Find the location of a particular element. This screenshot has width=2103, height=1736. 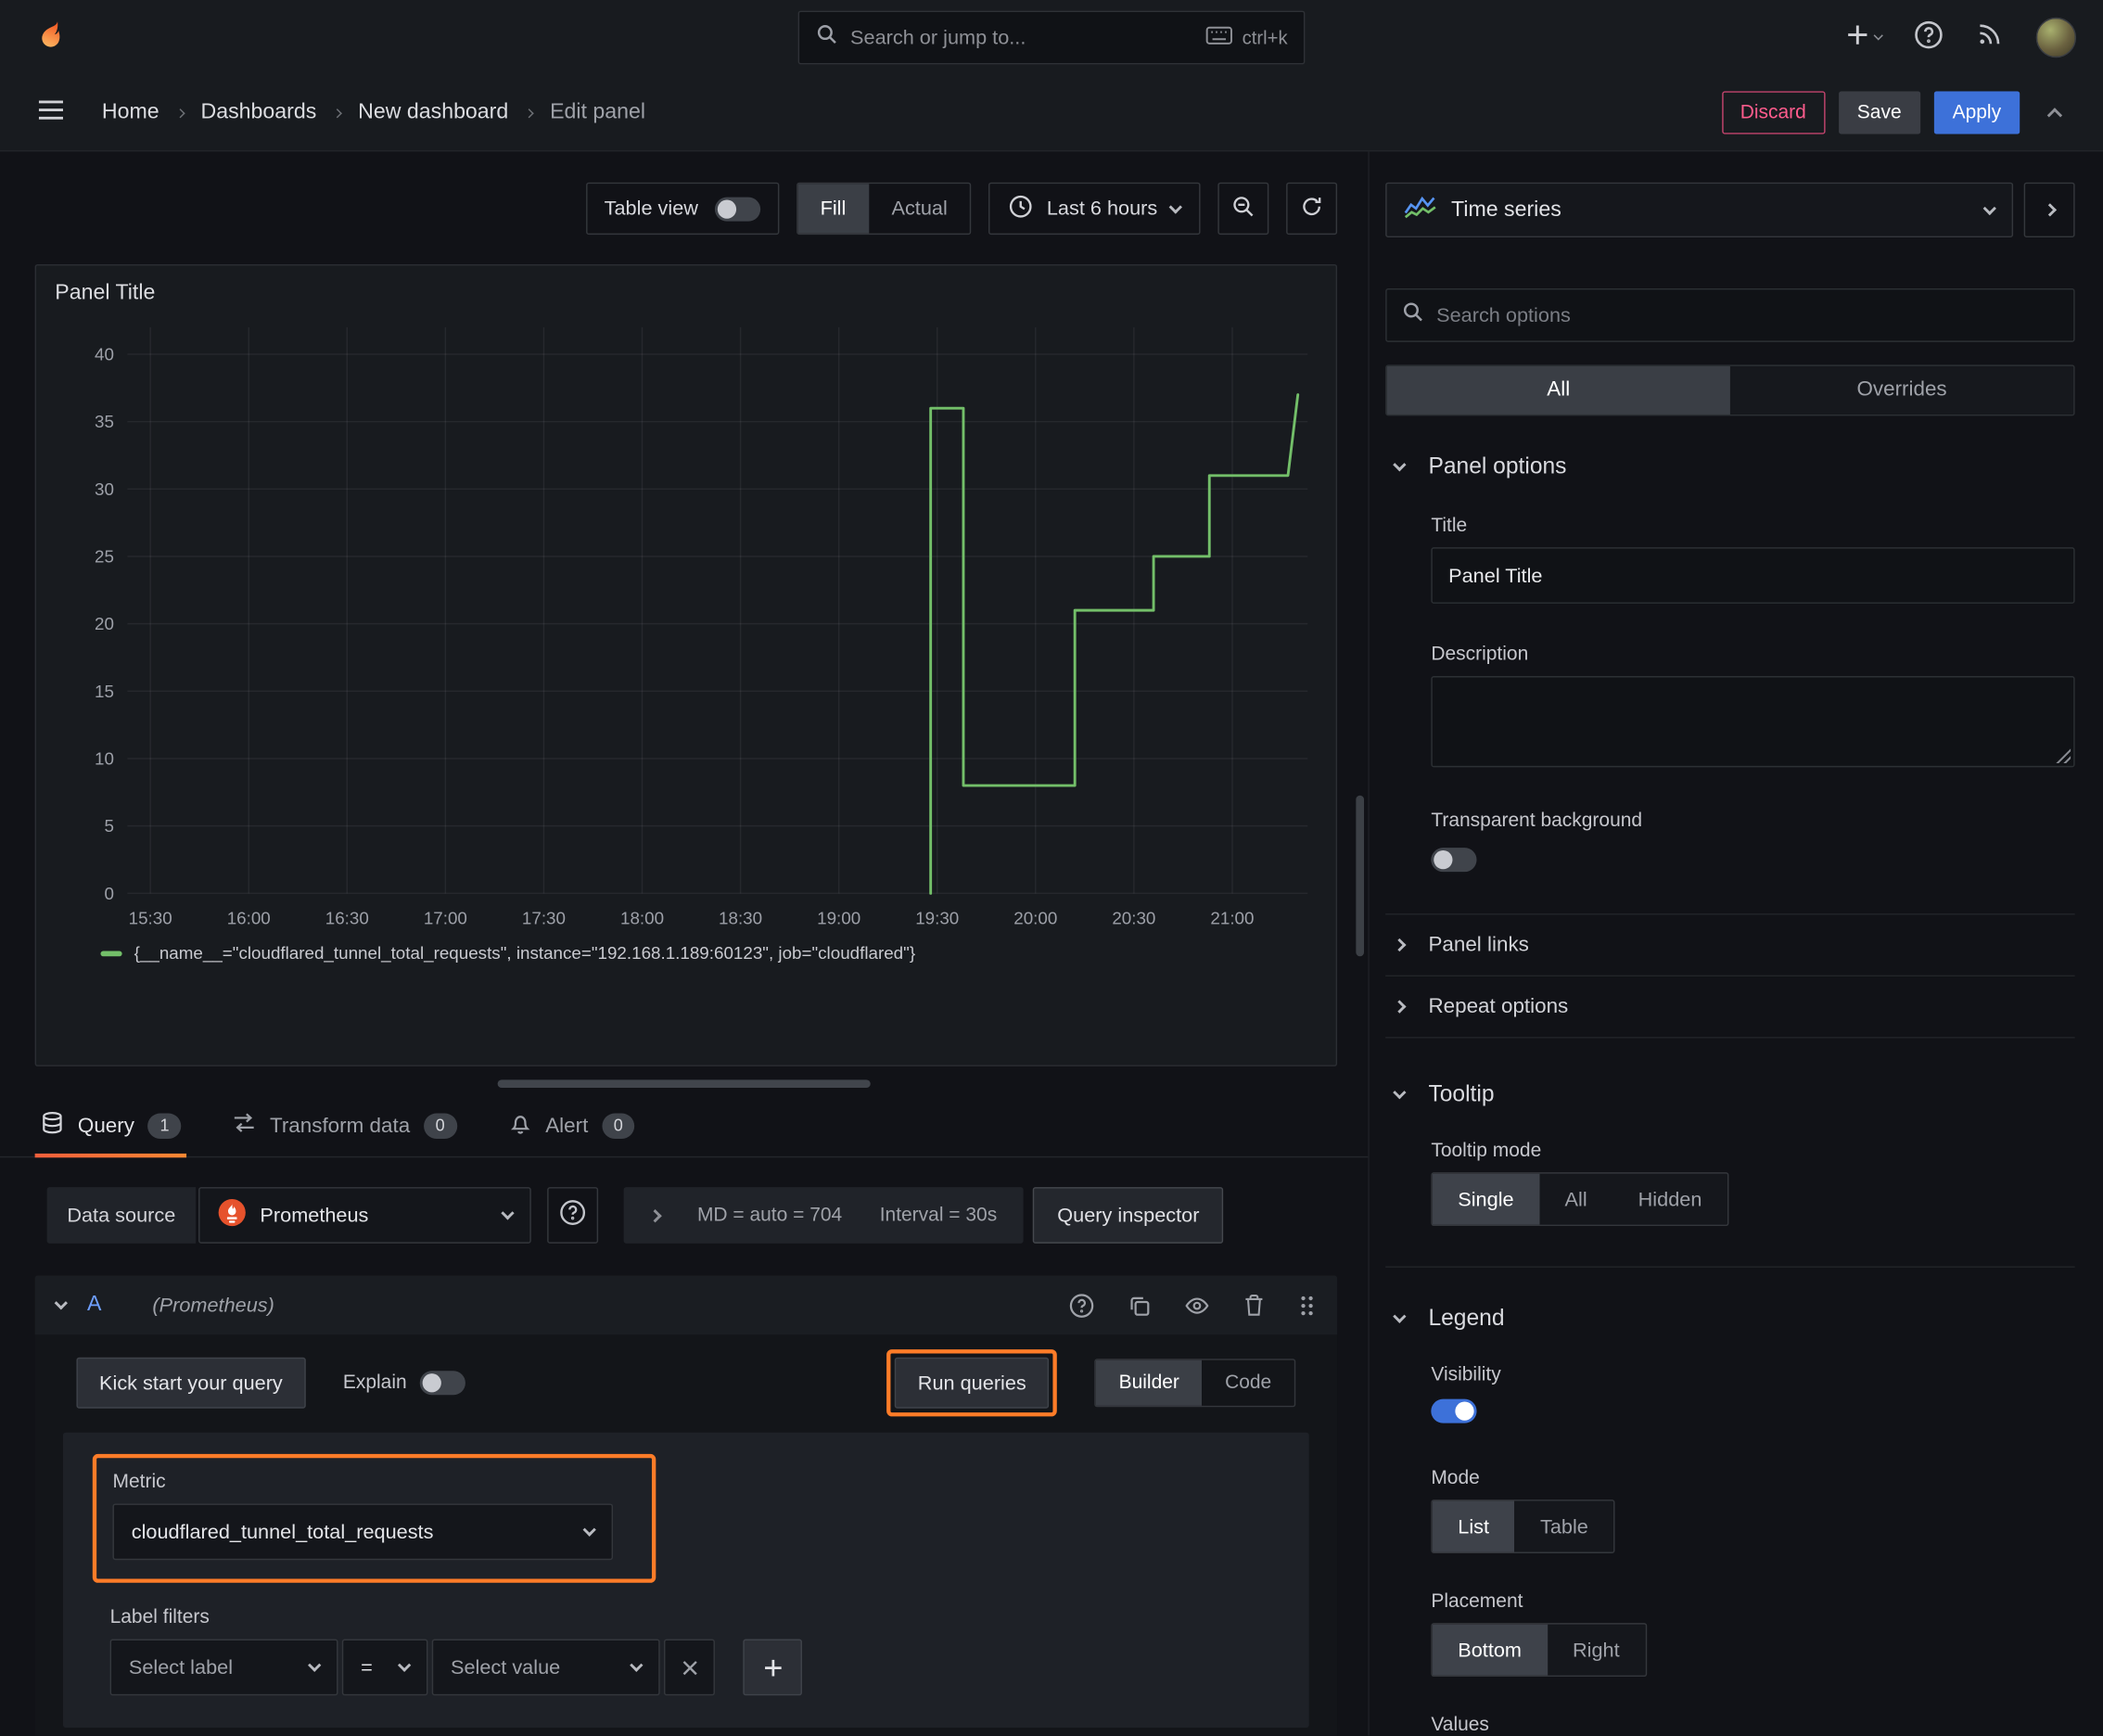

tab-query-label: Query is located at coordinates (105, 1125).